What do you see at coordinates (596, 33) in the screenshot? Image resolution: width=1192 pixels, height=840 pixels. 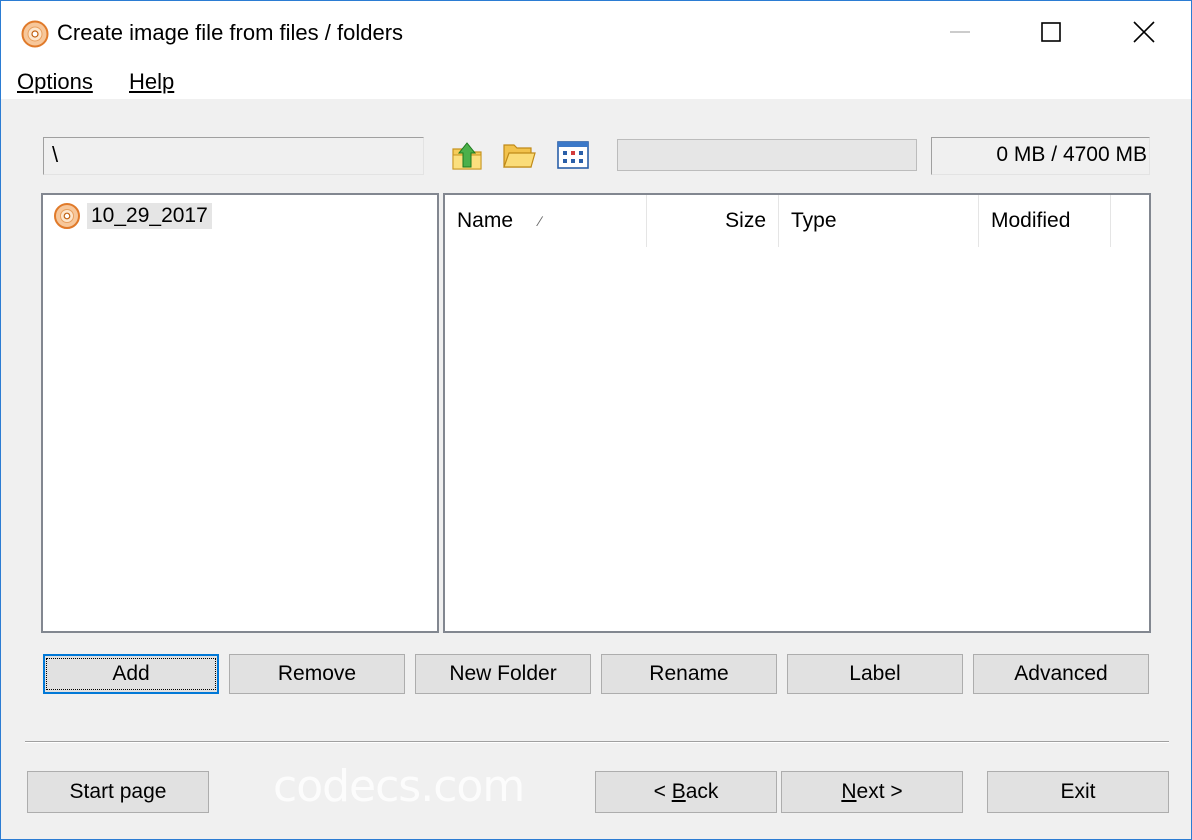 I see `title-bar: Create image file from files / folders` at bounding box center [596, 33].